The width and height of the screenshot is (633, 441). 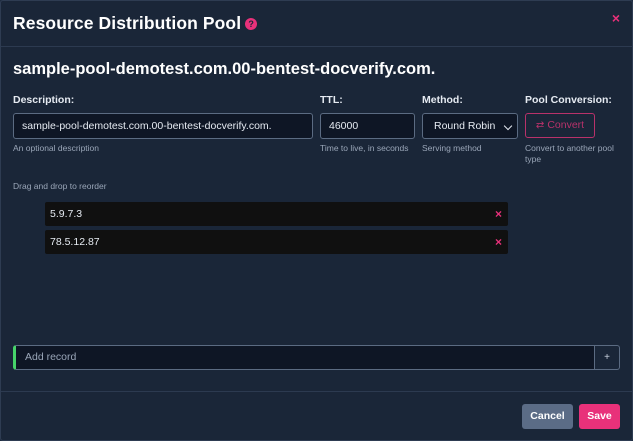 What do you see at coordinates (304, 357) in the screenshot?
I see `add-record-input: Add record` at bounding box center [304, 357].